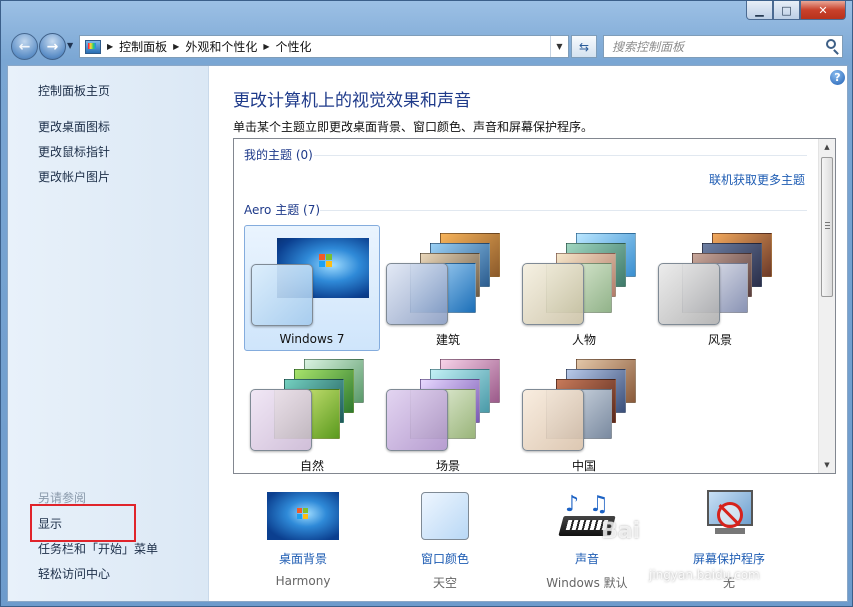 The image size is (853, 607). What do you see at coordinates (587, 558) in the screenshot?
I see `sounds-label: 声音` at bounding box center [587, 558].